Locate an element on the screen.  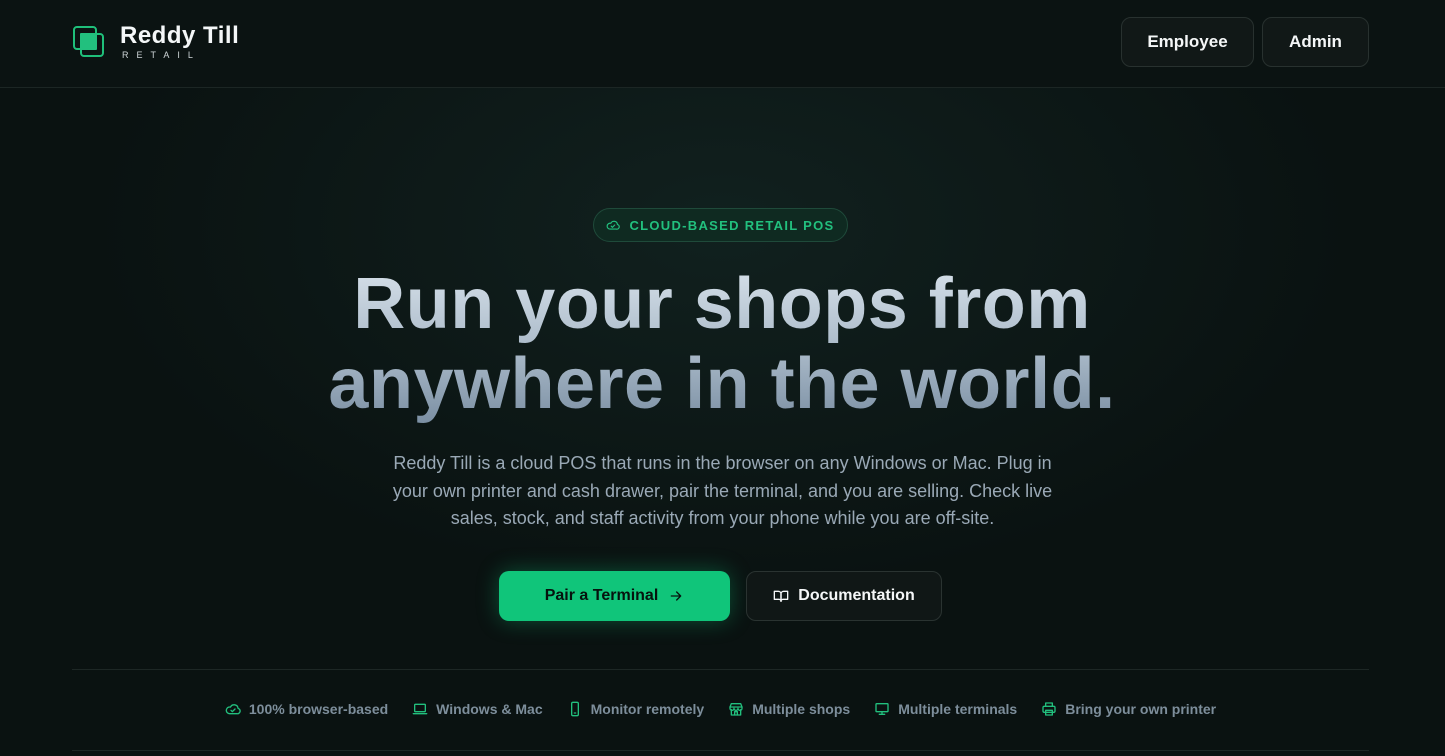
feature-item: Bring your own printer is located at coordinates (1128, 709).